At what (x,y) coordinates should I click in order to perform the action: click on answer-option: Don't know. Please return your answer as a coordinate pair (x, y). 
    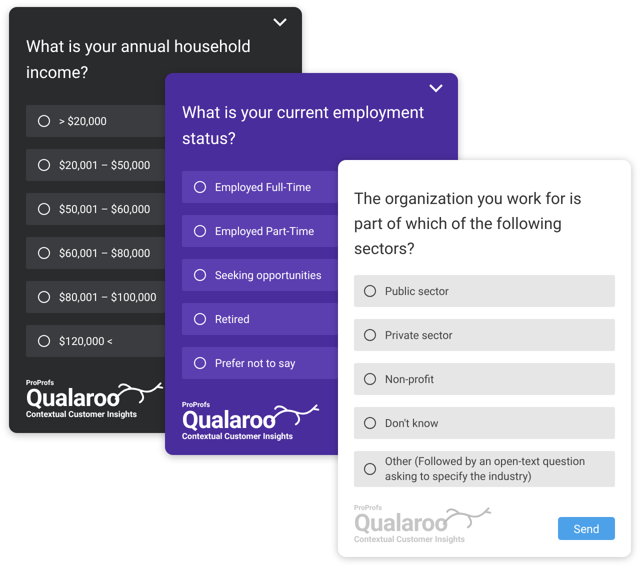
    Looking at the image, I should click on (484, 423).